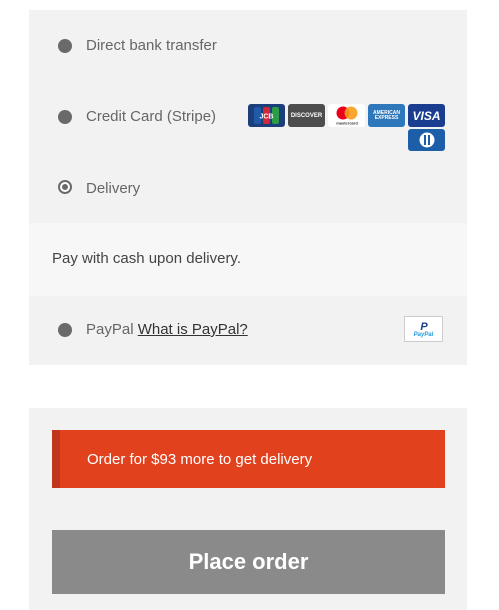 The image size is (499, 610). I want to click on mastercard-card-icon: mastercard, so click(346, 115).